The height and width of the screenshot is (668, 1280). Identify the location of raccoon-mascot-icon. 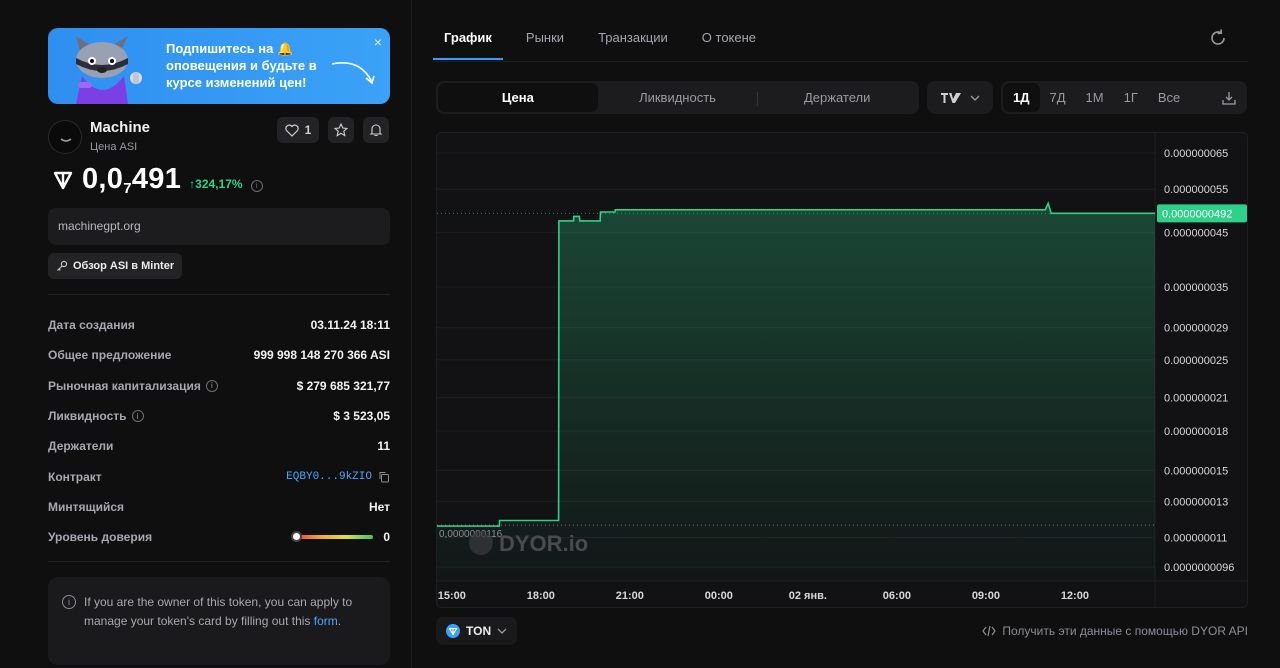
(109, 70).